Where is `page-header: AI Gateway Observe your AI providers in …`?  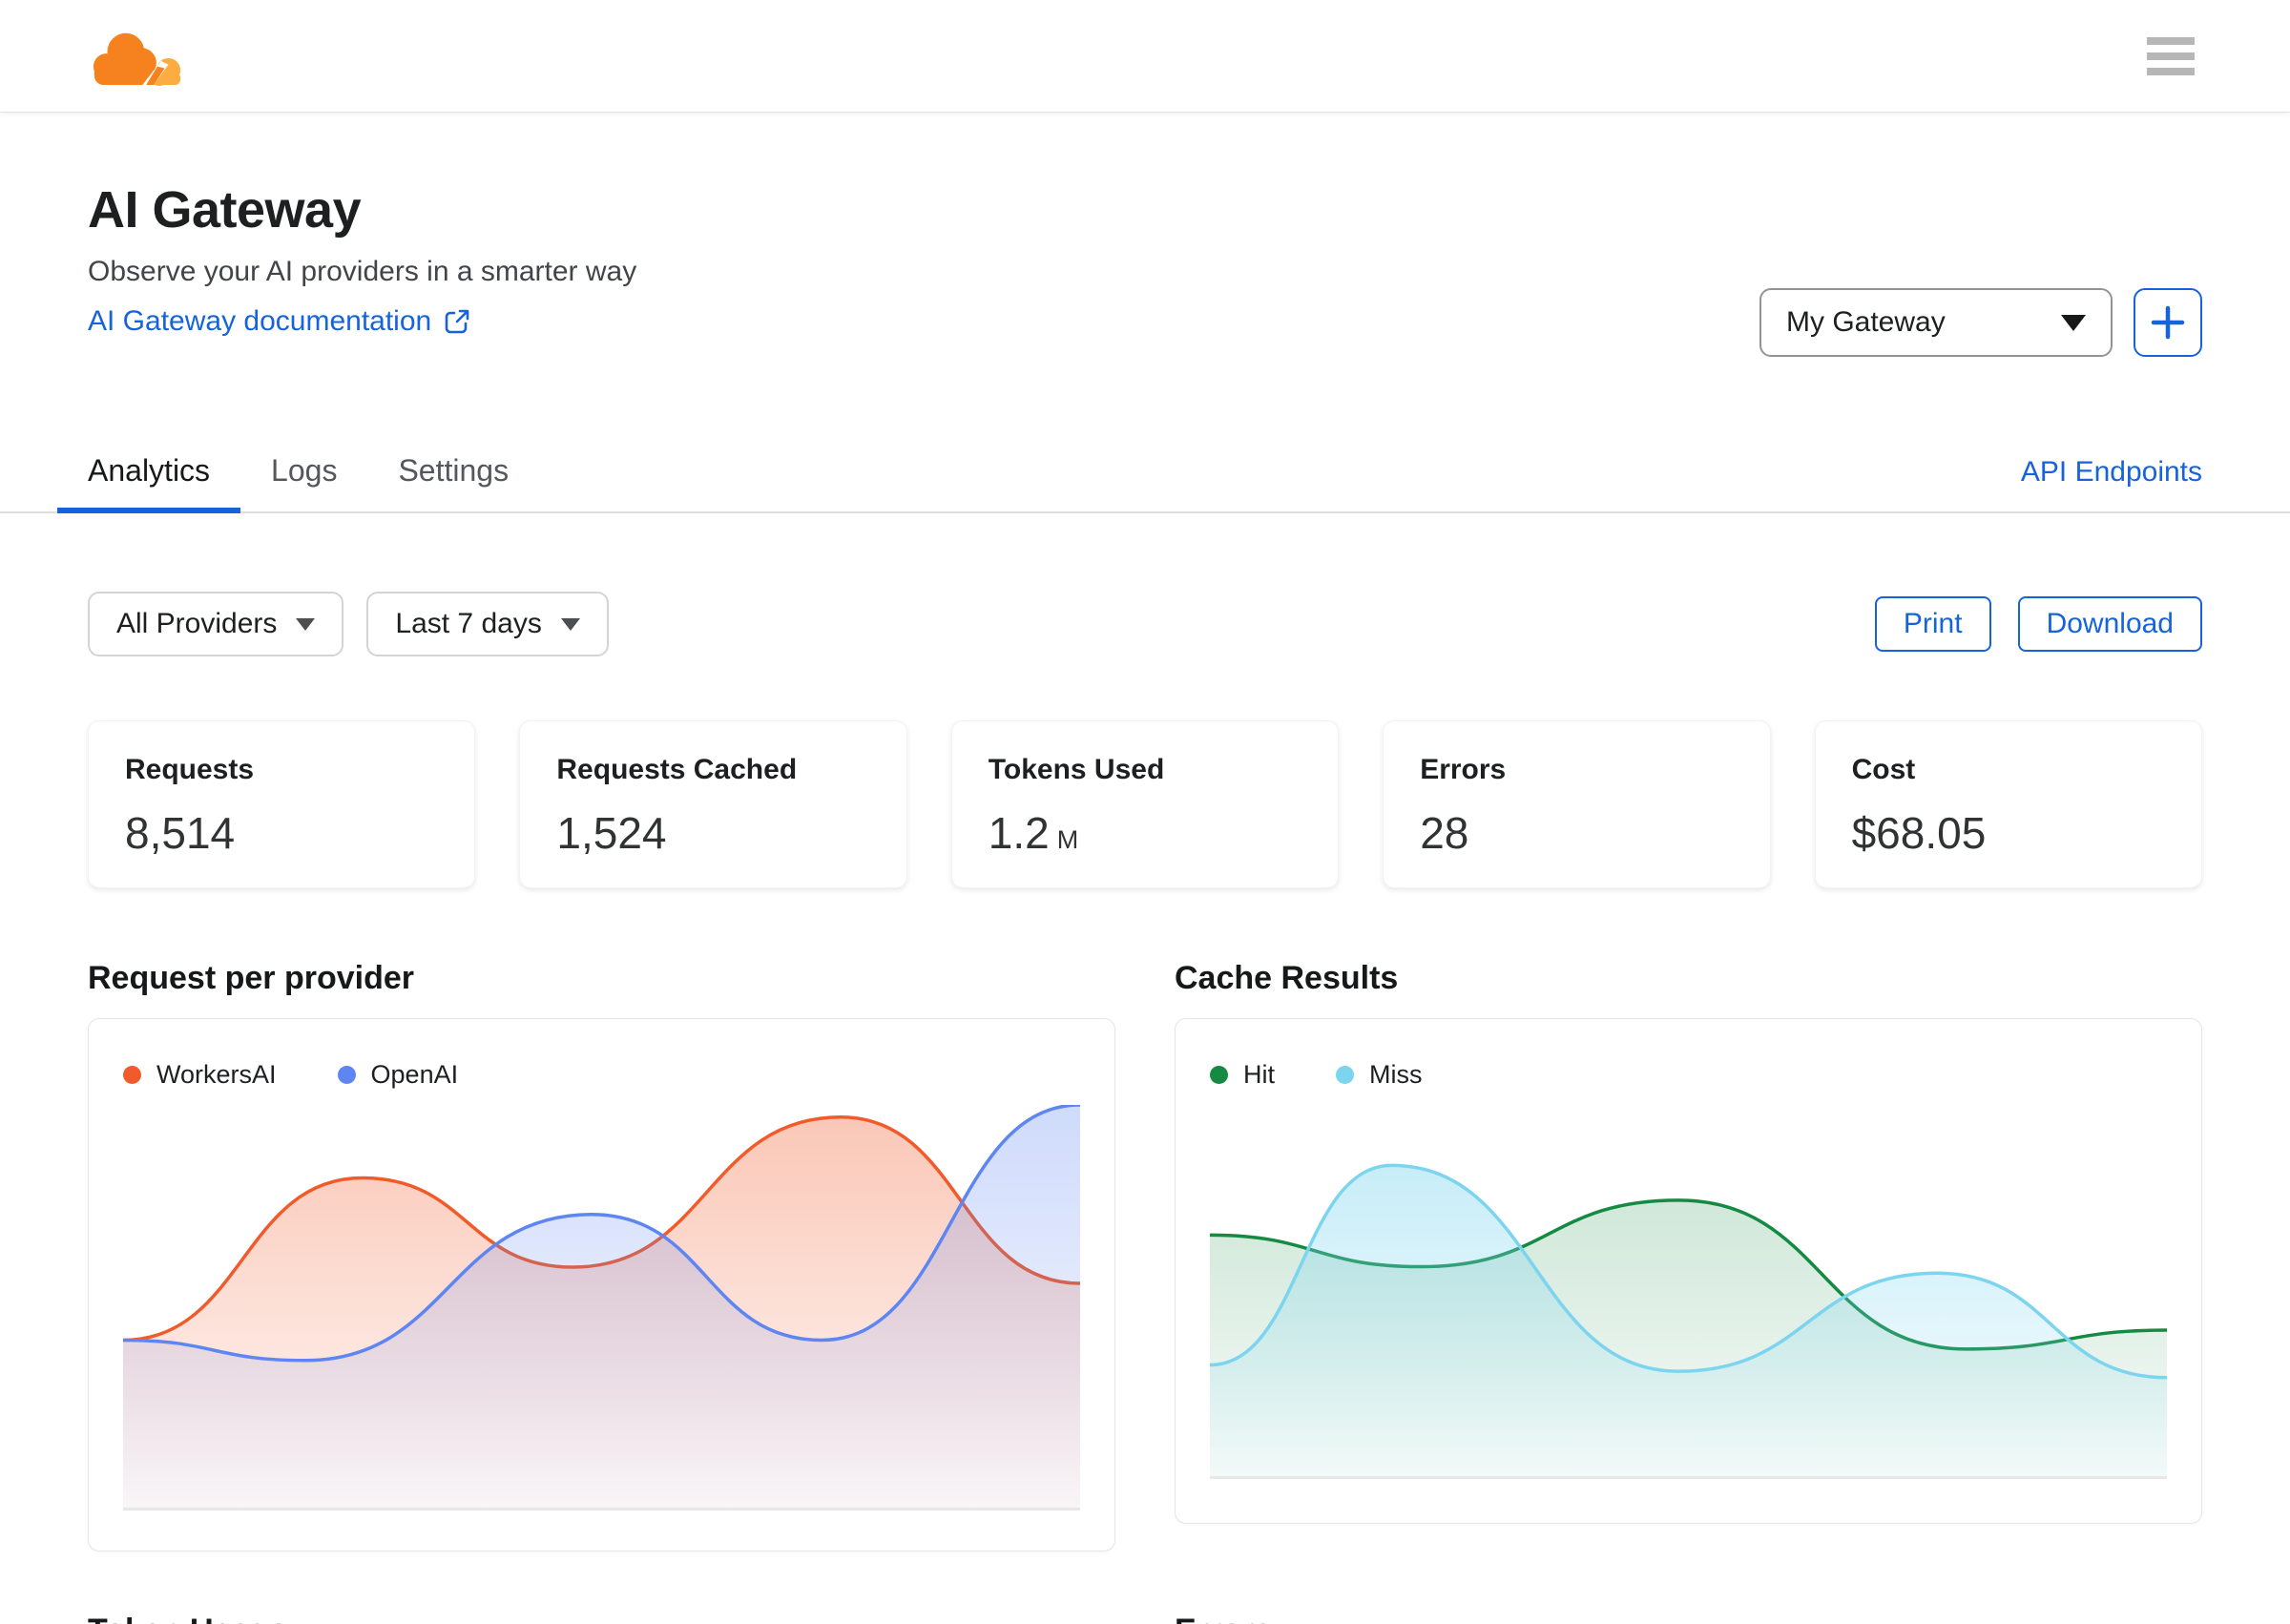
page-header: AI Gateway Observe your AI providers in … is located at coordinates (1145, 235).